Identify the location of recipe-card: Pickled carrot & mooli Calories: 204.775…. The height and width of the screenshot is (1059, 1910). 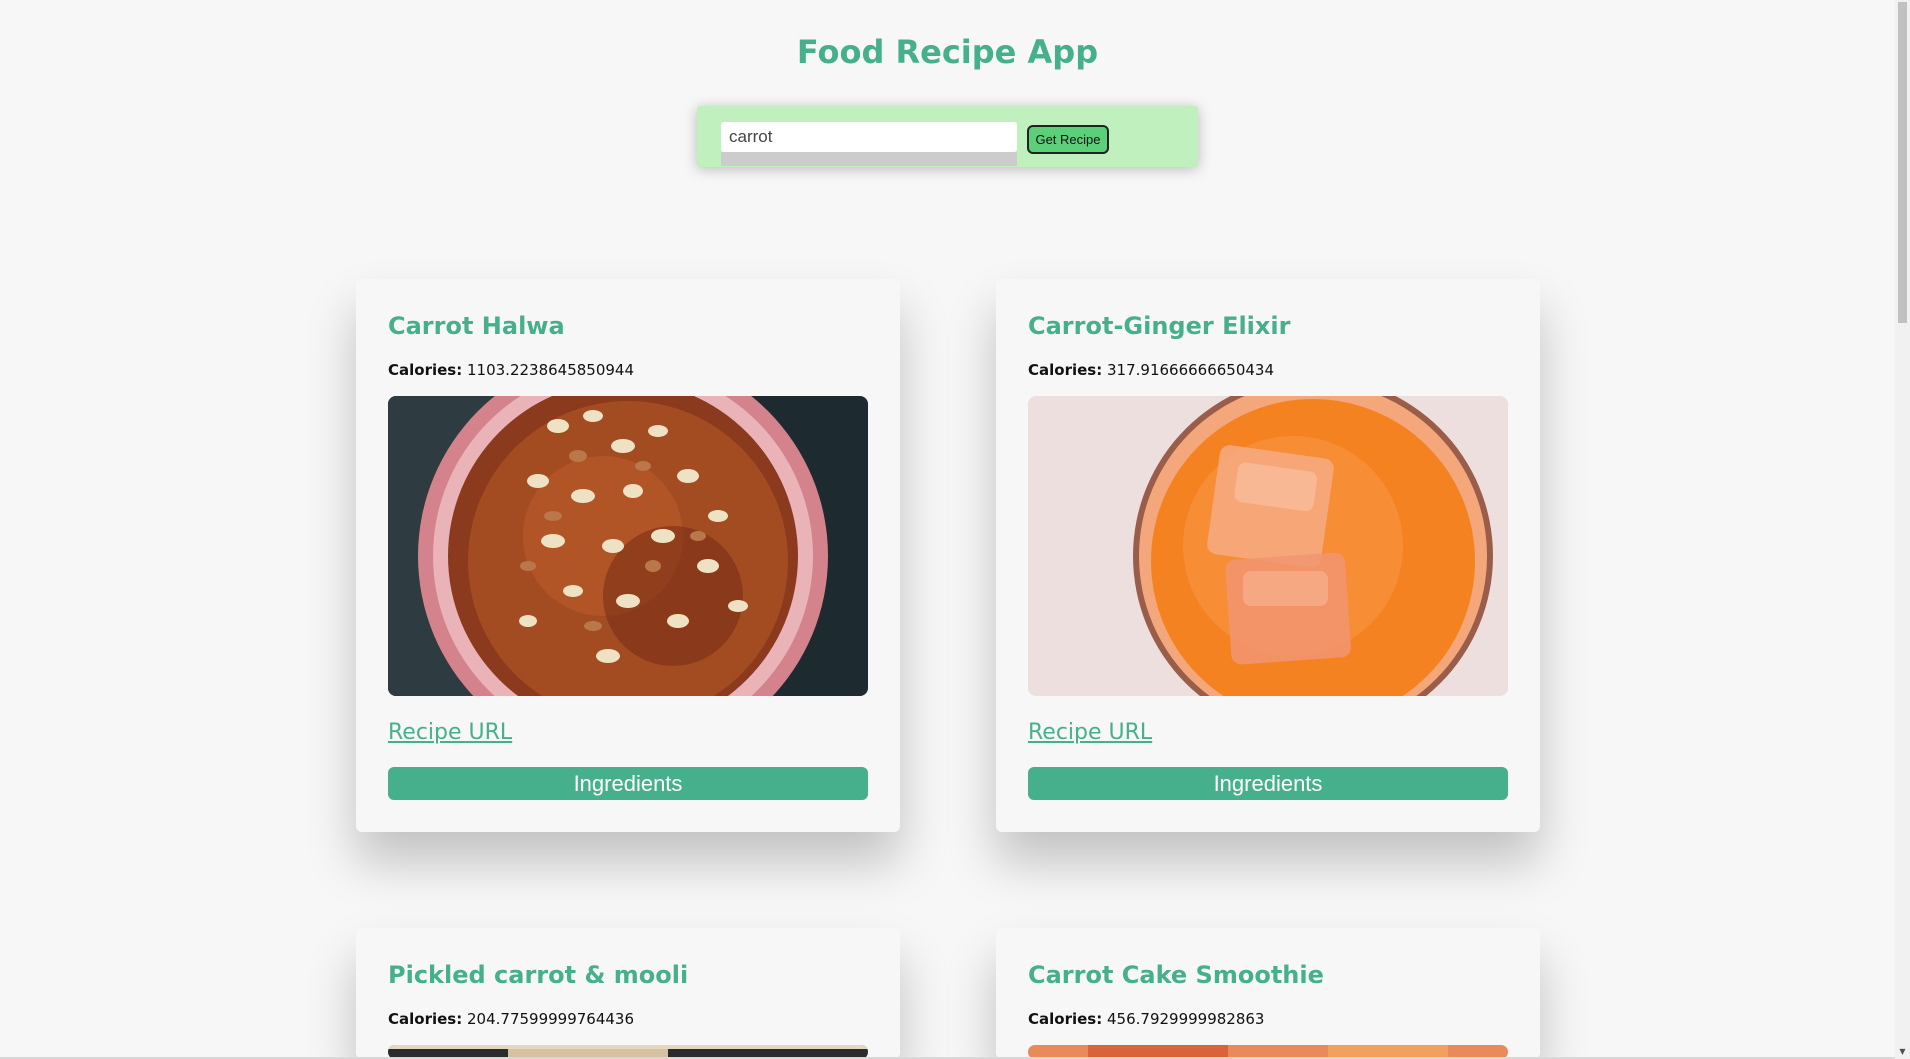
(628, 993).